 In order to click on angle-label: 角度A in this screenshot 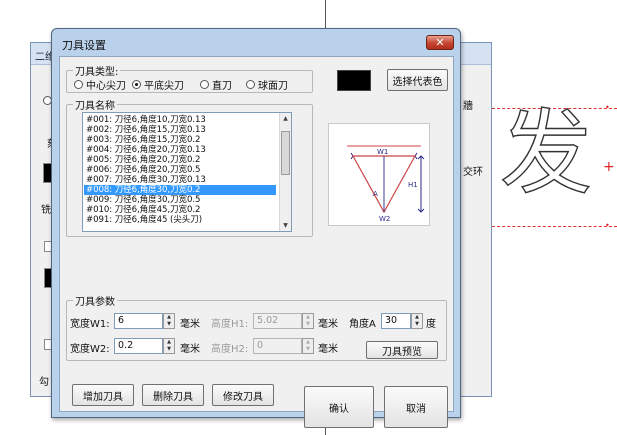, I will do `click(362, 324)`.